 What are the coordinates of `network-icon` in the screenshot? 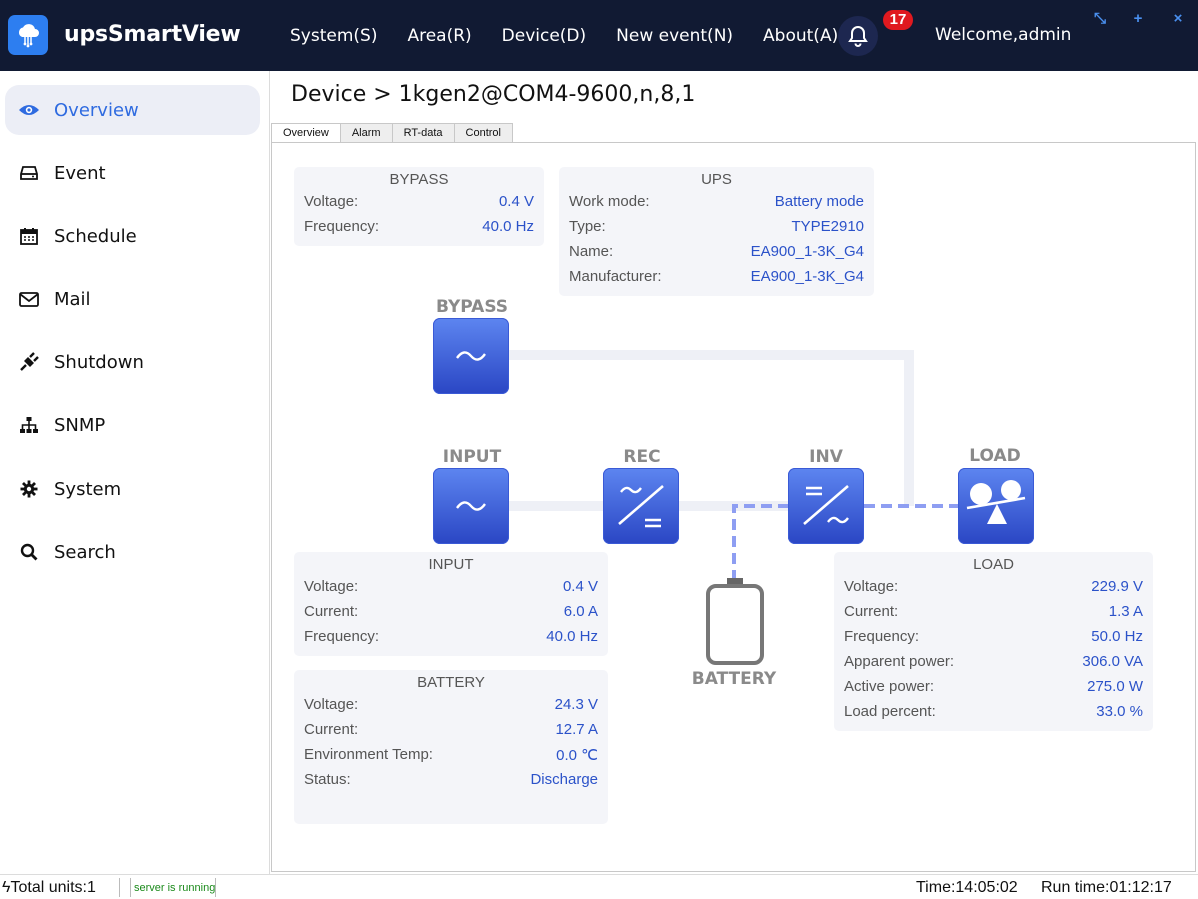 It's located at (29, 425).